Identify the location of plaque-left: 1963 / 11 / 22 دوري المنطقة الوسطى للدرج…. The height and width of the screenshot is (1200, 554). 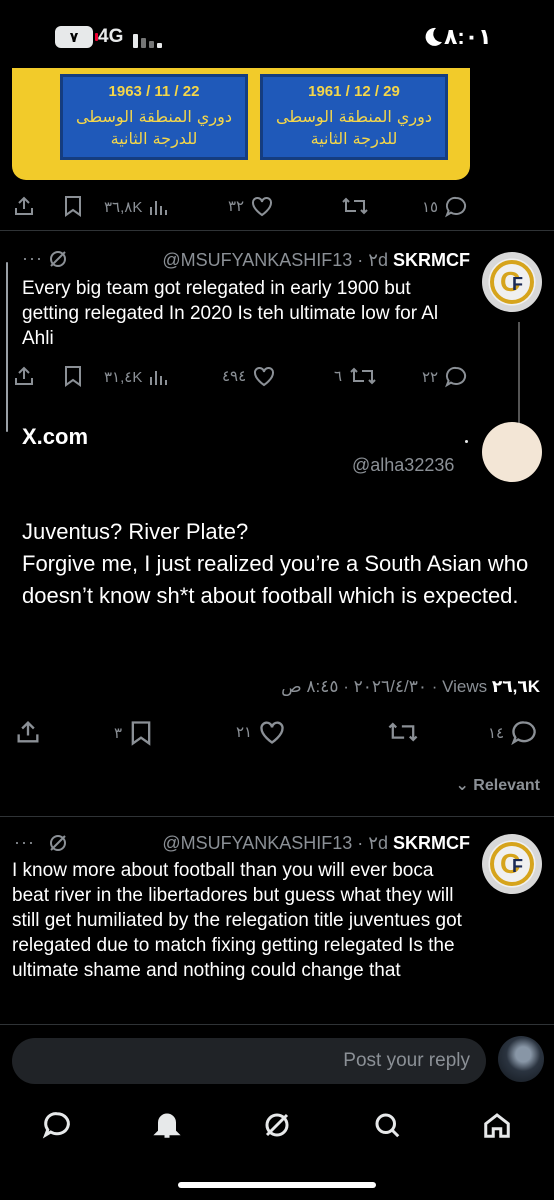
(154, 117).